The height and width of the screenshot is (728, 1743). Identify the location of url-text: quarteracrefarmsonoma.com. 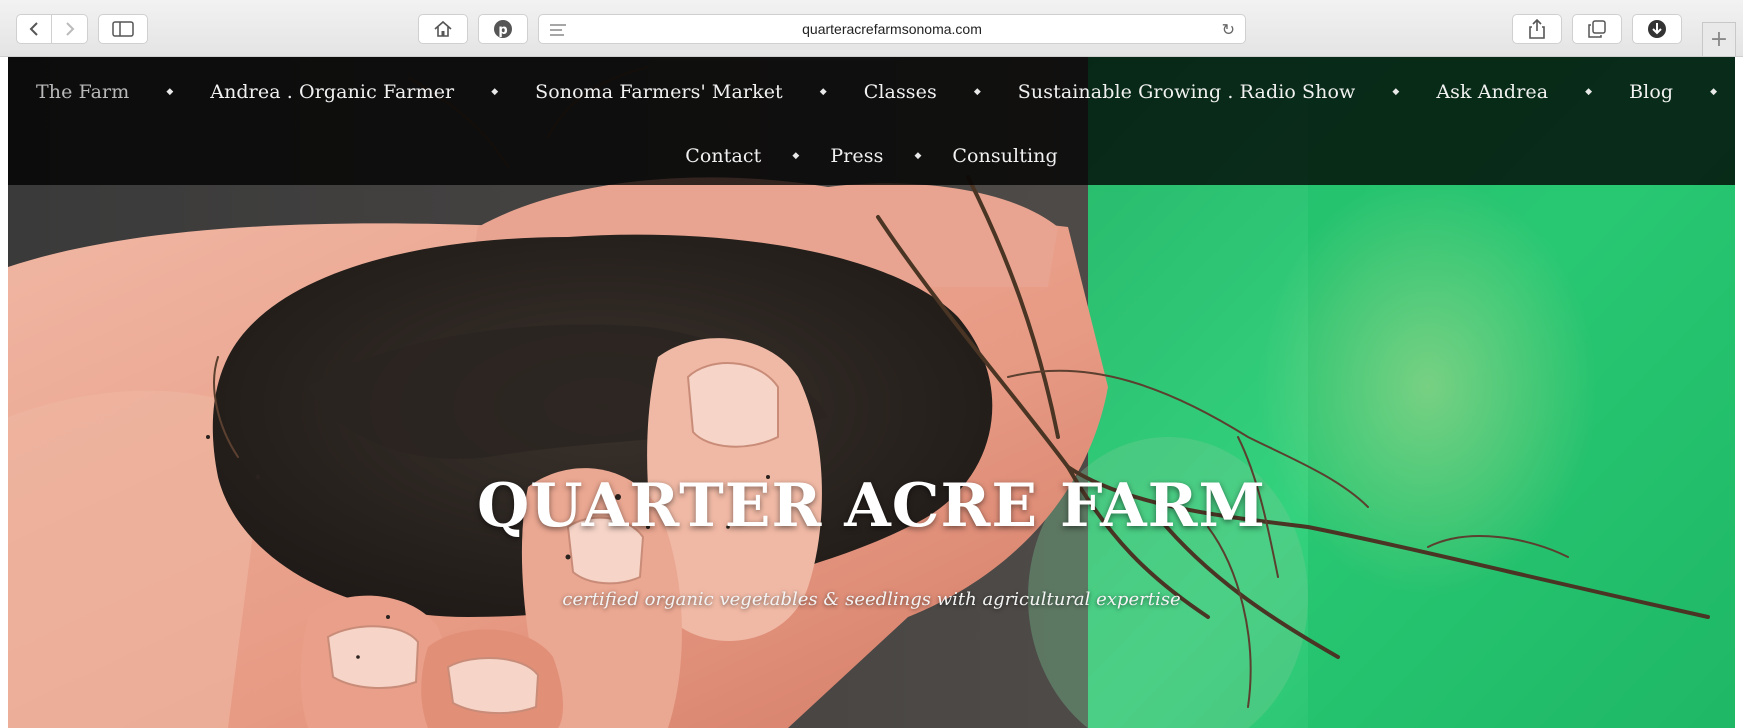
(892, 29).